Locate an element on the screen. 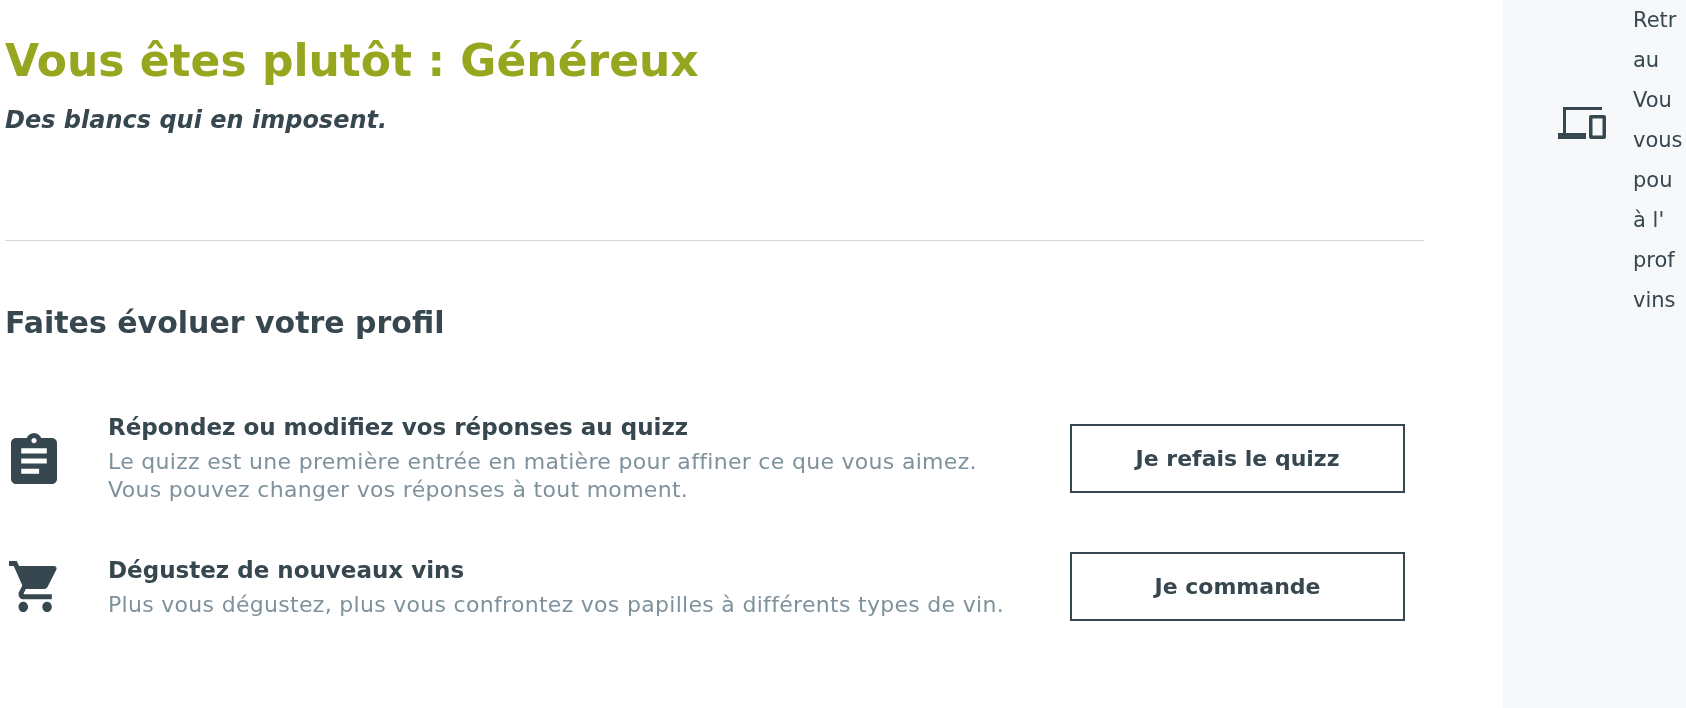 The width and height of the screenshot is (1686, 708). panel-text: vous is located at coordinates (1658, 140).